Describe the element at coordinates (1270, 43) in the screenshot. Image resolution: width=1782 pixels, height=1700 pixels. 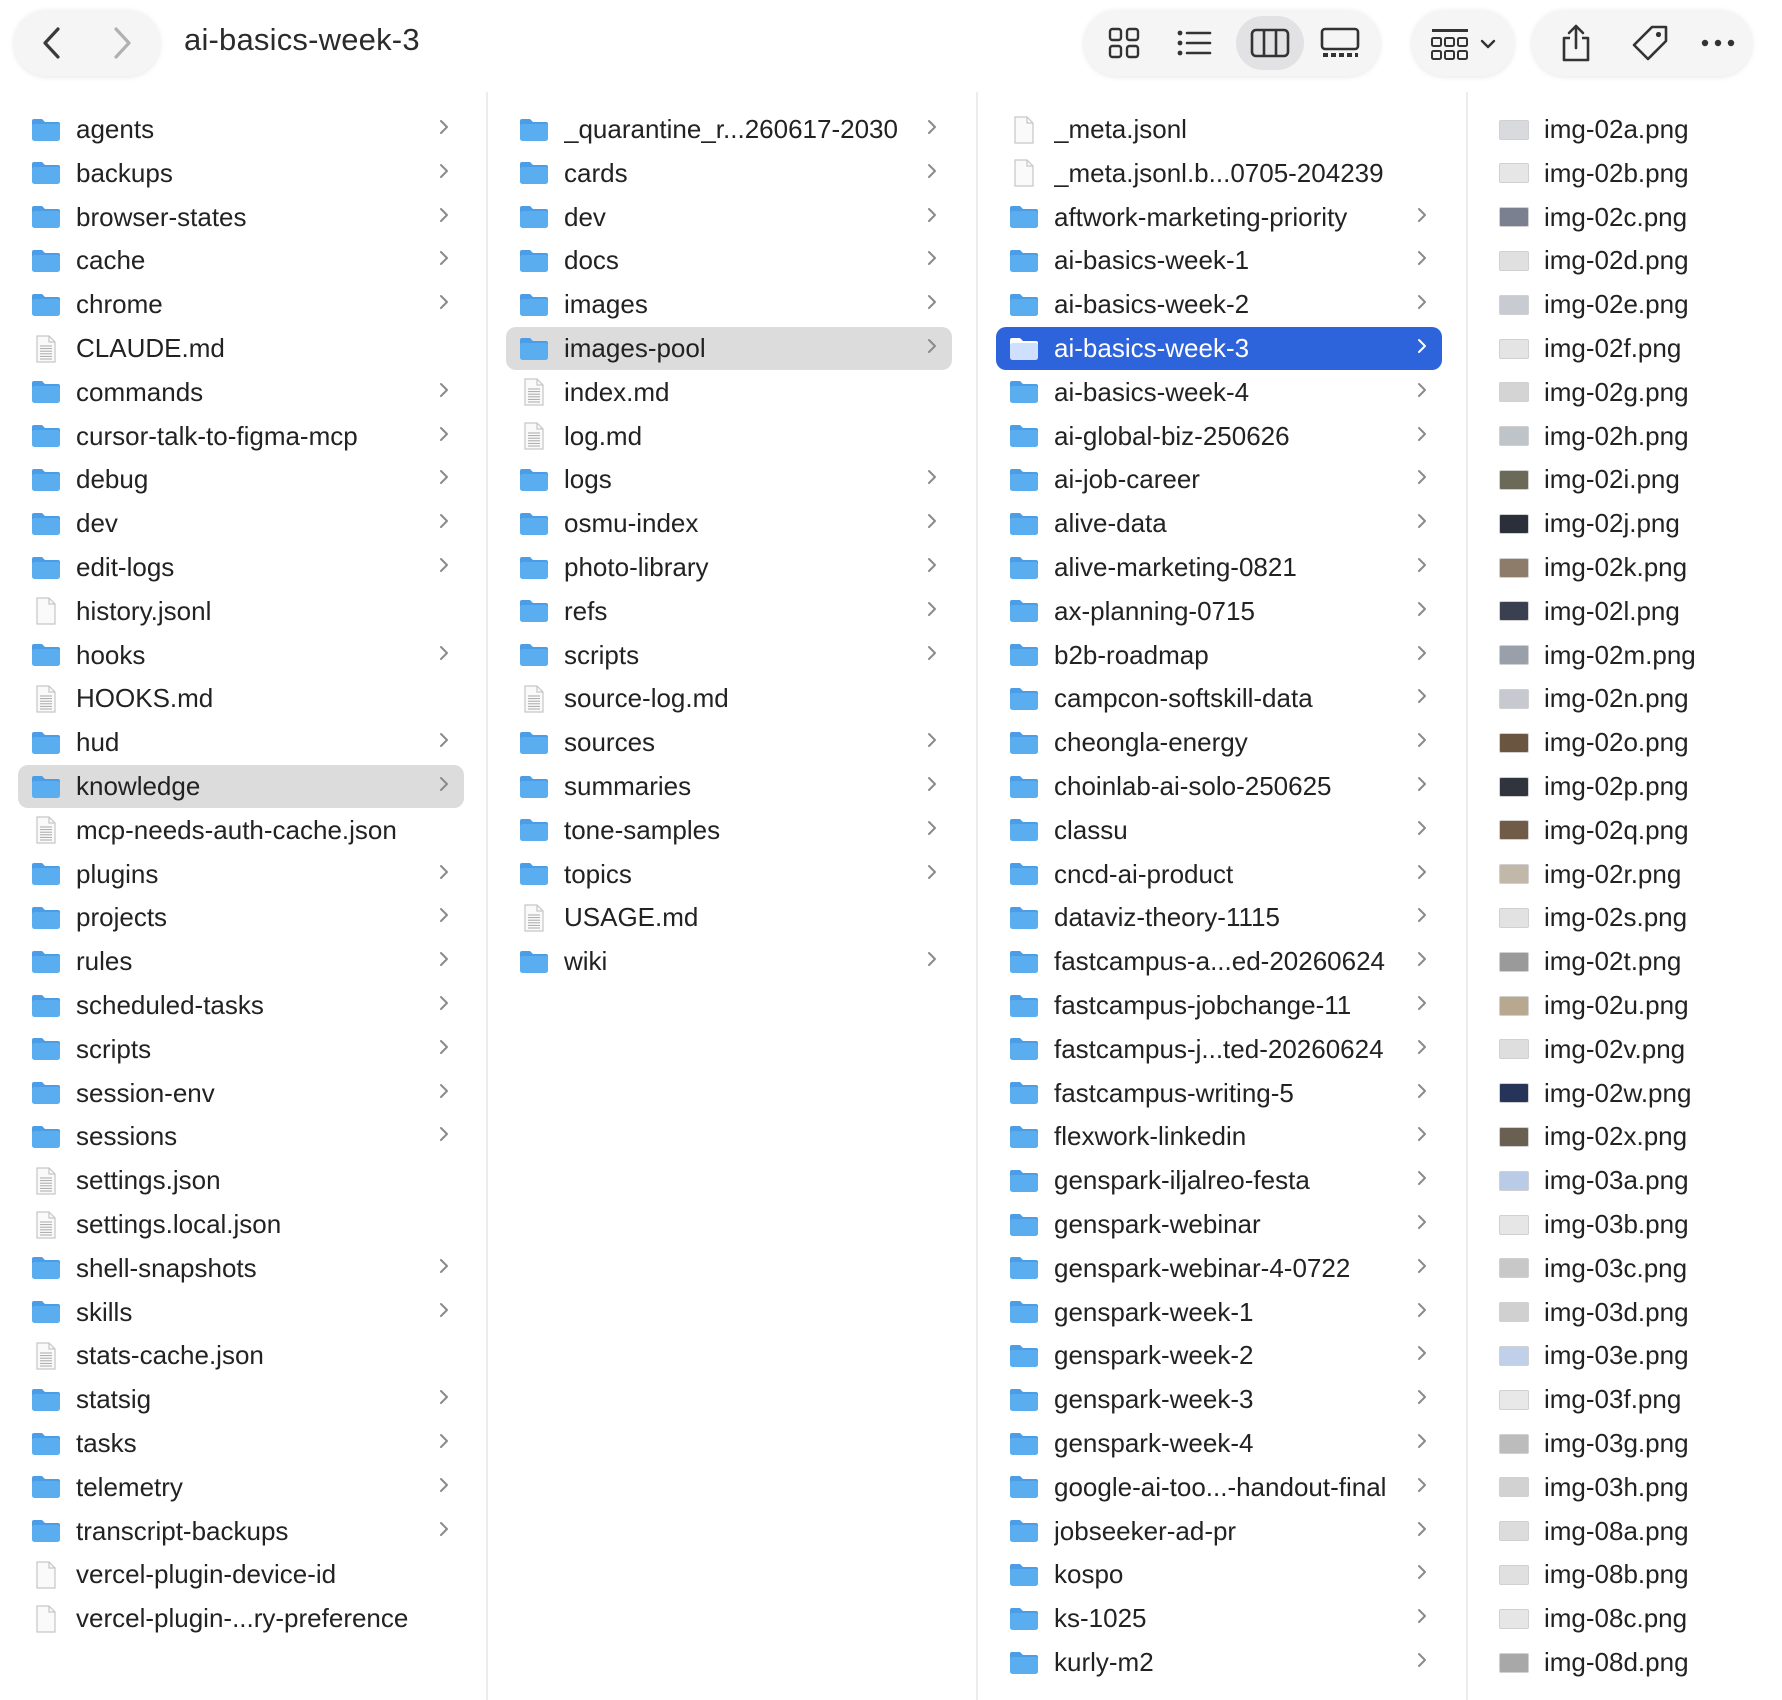
I see `column-view-button` at that location.